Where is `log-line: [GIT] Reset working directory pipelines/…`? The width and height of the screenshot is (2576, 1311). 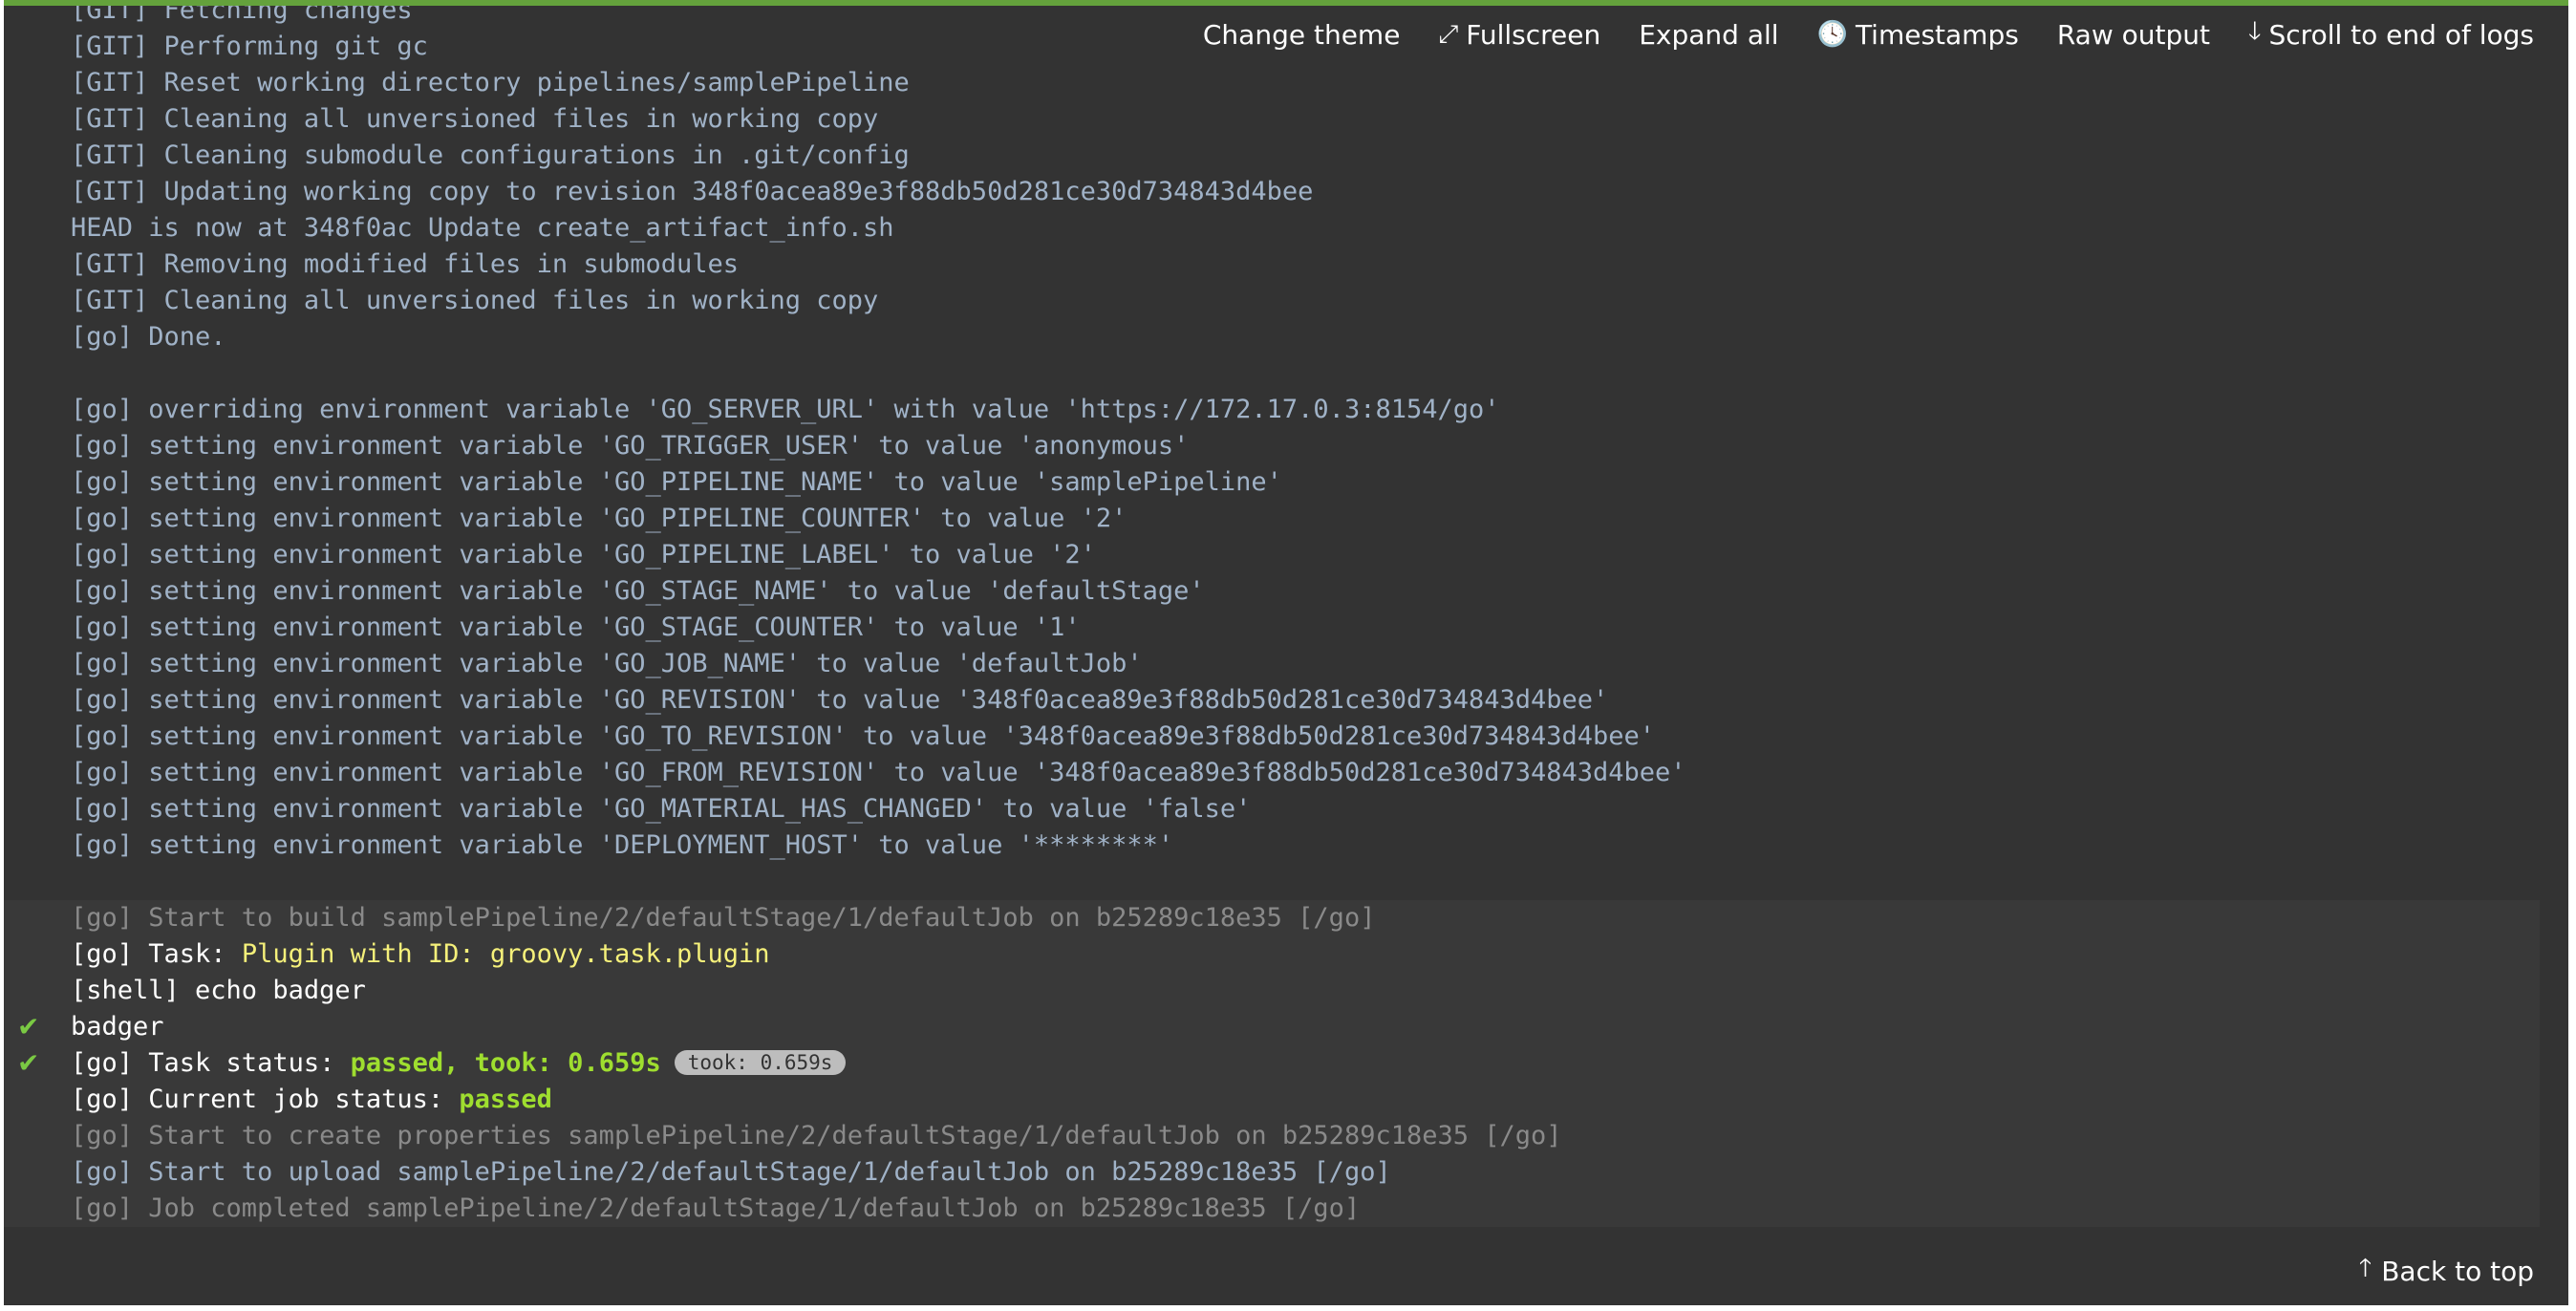 log-line: [GIT] Reset working directory pipelines/… is located at coordinates (490, 82).